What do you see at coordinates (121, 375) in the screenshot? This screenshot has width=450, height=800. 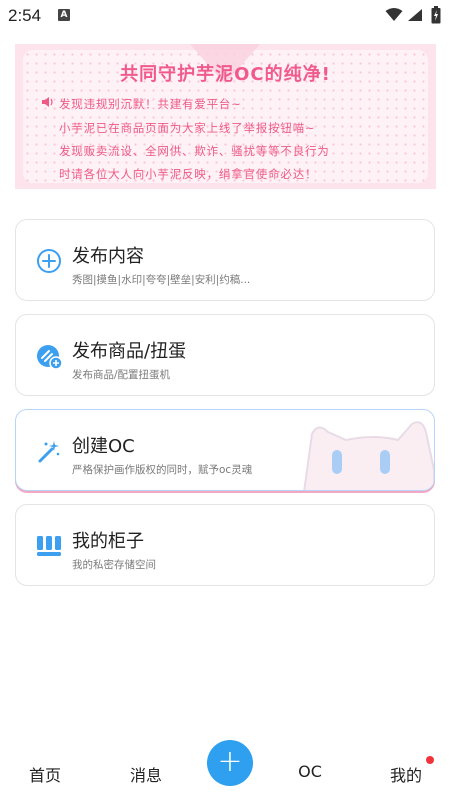 I see `card-subtitle: 发布商品/配置扭蛋机` at bounding box center [121, 375].